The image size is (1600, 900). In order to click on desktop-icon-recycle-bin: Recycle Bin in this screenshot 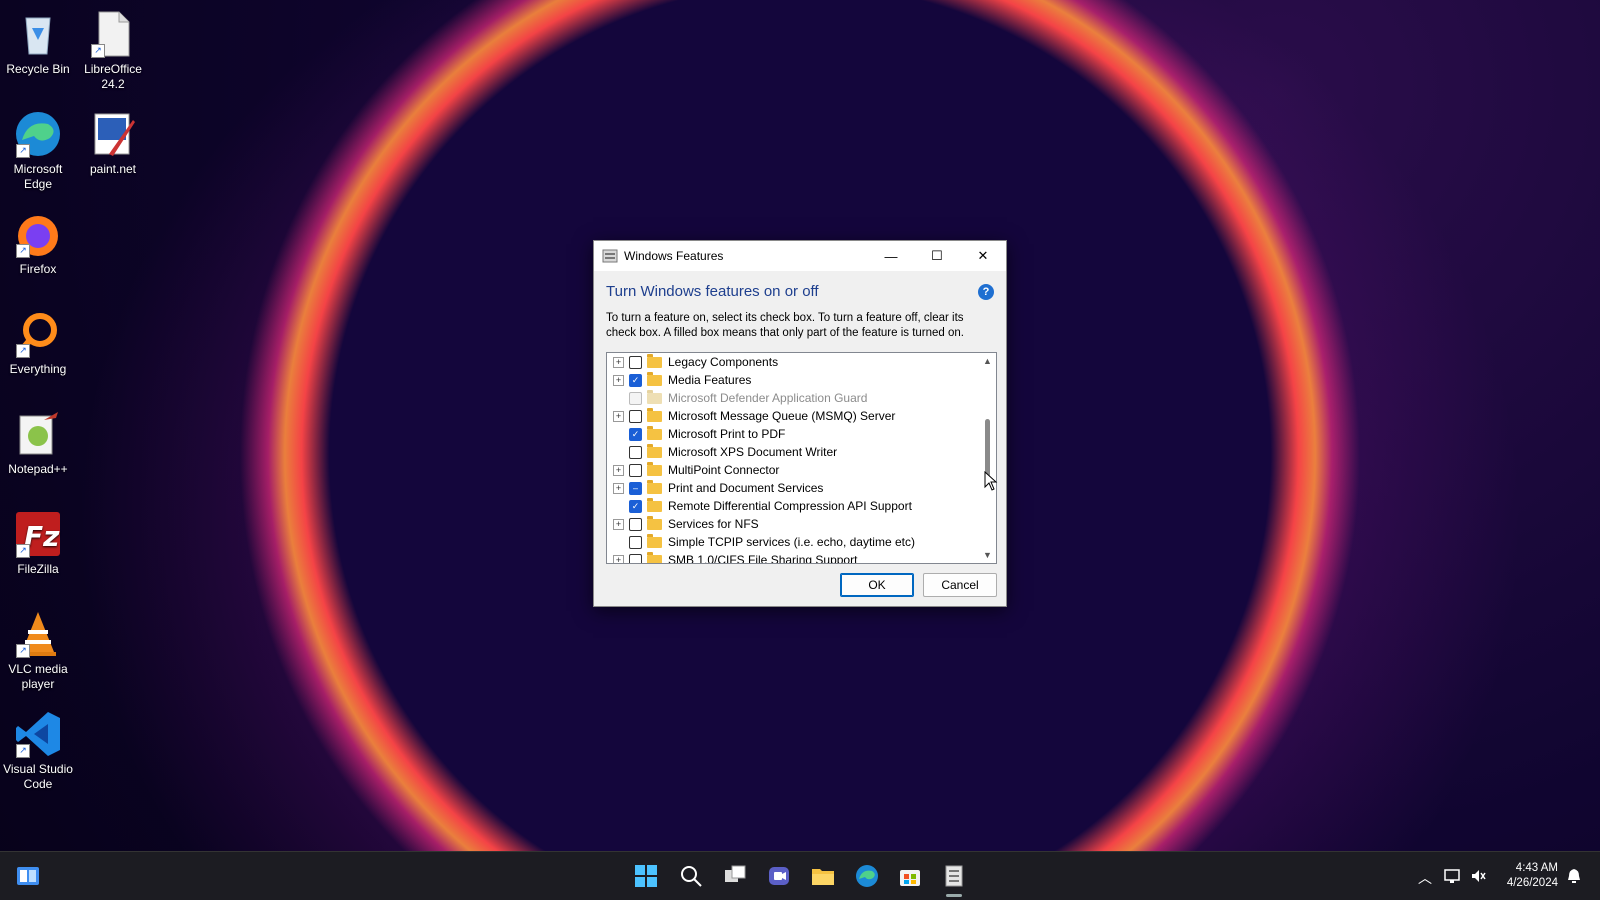, I will do `click(38, 40)`.